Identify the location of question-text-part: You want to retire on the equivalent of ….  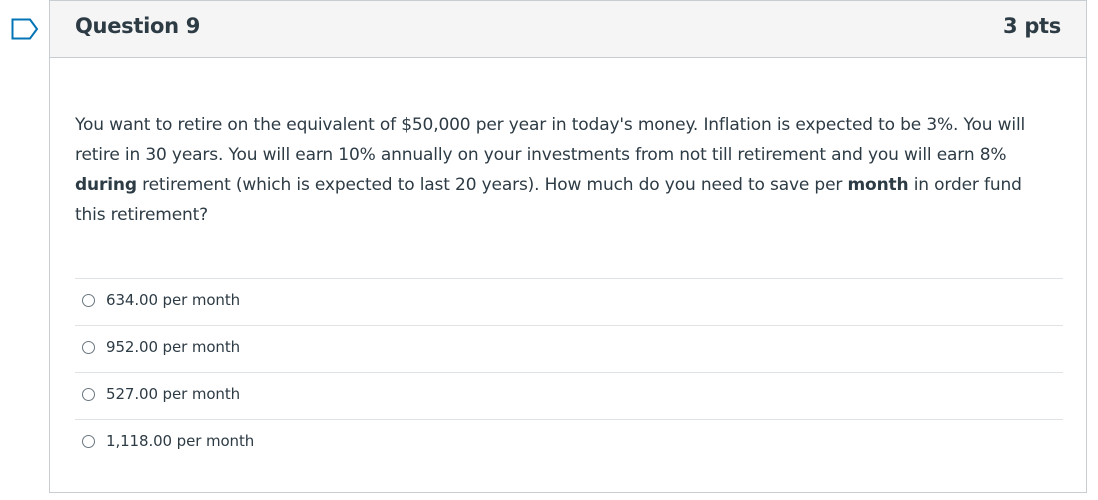
(550, 140).